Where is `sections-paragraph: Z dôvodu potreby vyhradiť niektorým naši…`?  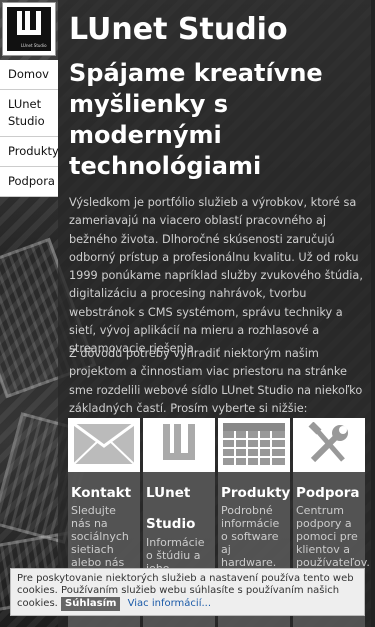
sections-paragraph: Z dôvodu potreby vyhradiť niektorým naši… is located at coordinates (216, 381).